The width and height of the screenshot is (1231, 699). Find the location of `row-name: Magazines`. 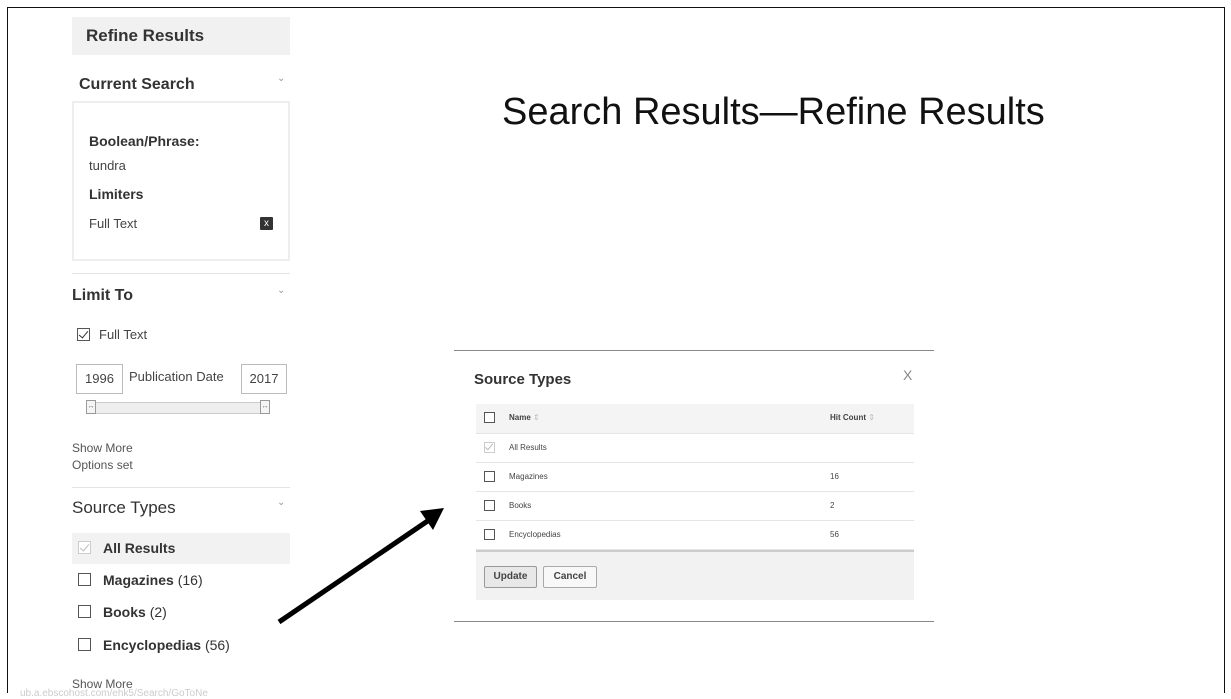

row-name: Magazines is located at coordinates (528, 476).